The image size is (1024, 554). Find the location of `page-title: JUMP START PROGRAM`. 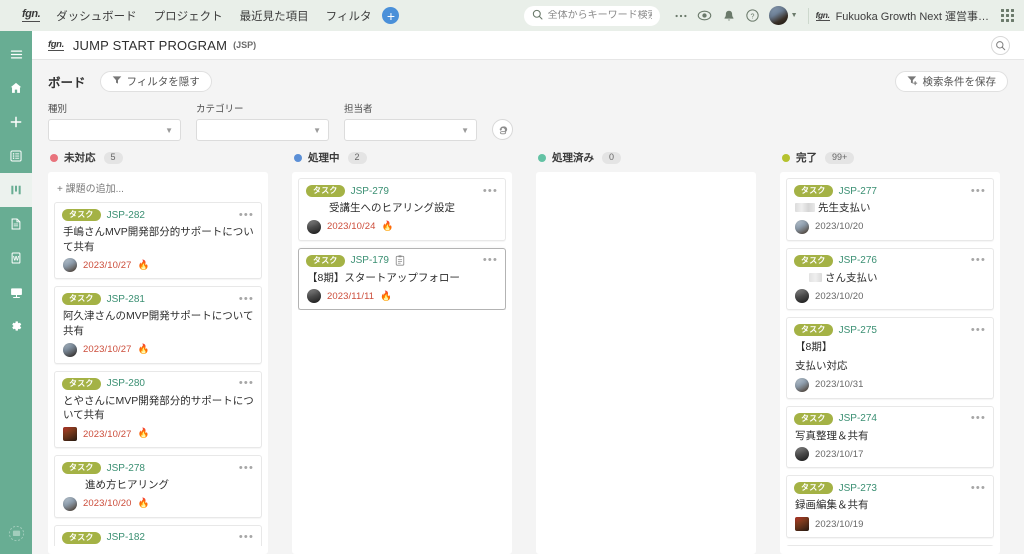

page-title: JUMP START PROGRAM is located at coordinates (150, 45).